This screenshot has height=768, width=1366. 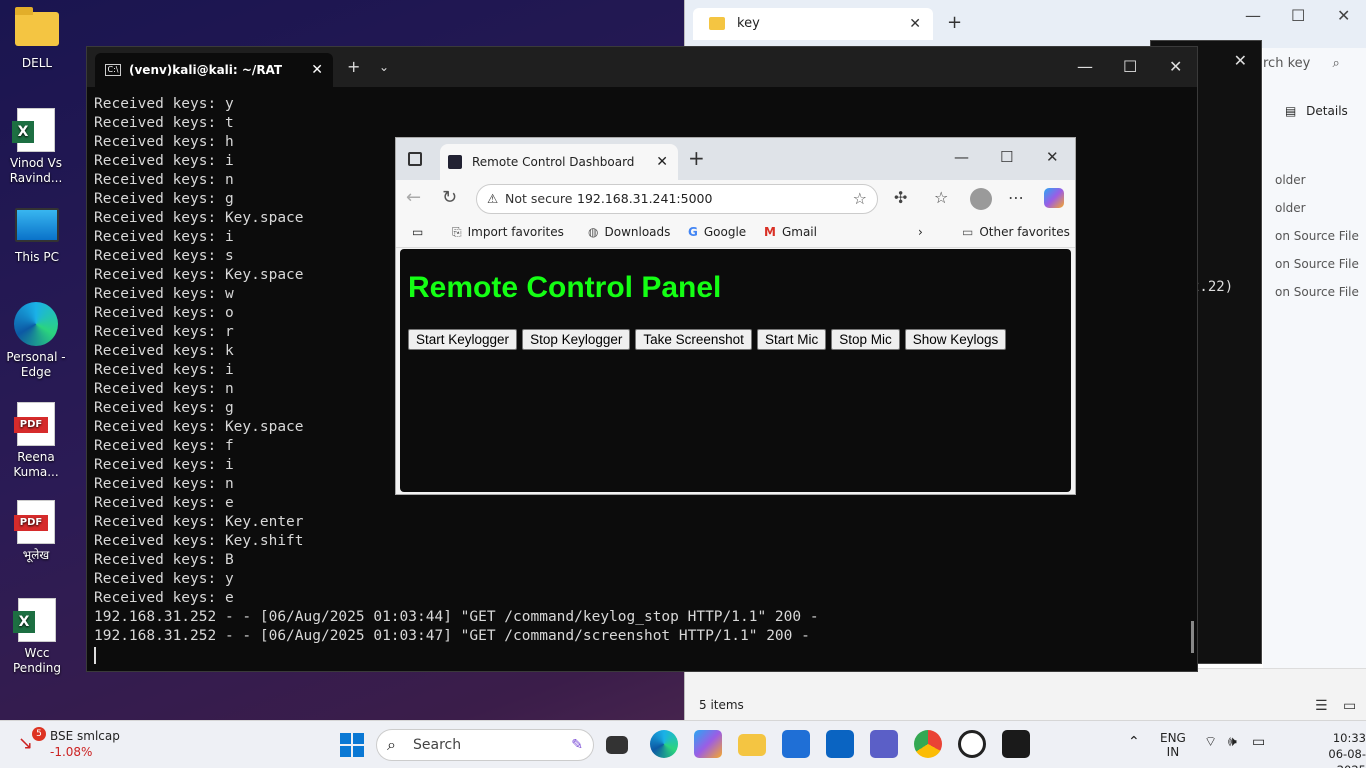 I want to click on chevron-down-icon: ⌄, so click(x=384, y=67).